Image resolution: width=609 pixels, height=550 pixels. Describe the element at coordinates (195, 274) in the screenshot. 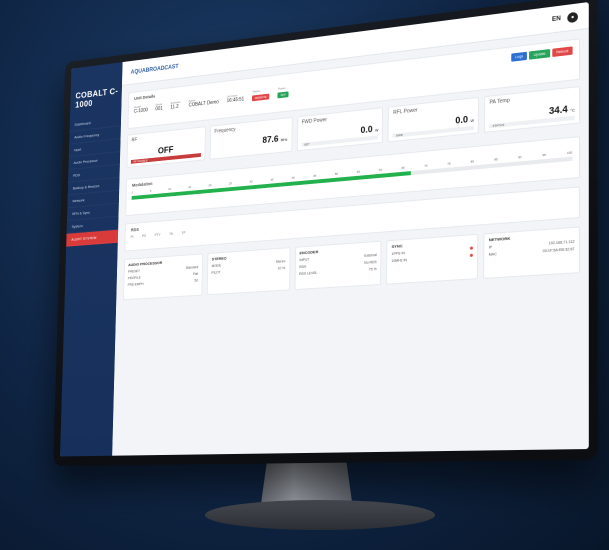

I see `row-value: Flat` at that location.